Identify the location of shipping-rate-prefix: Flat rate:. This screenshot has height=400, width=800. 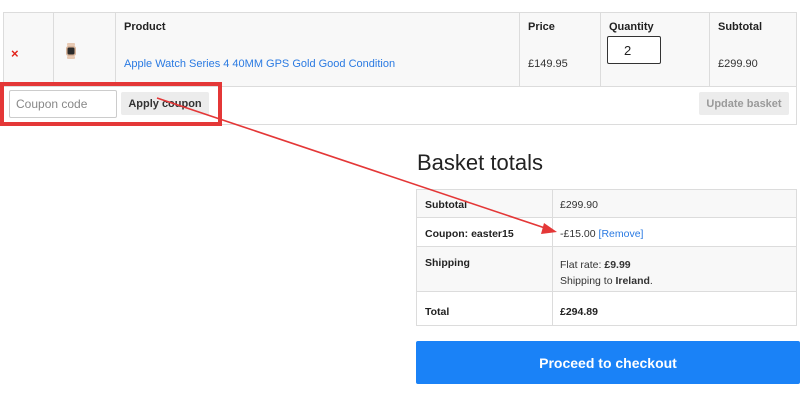
(582, 265).